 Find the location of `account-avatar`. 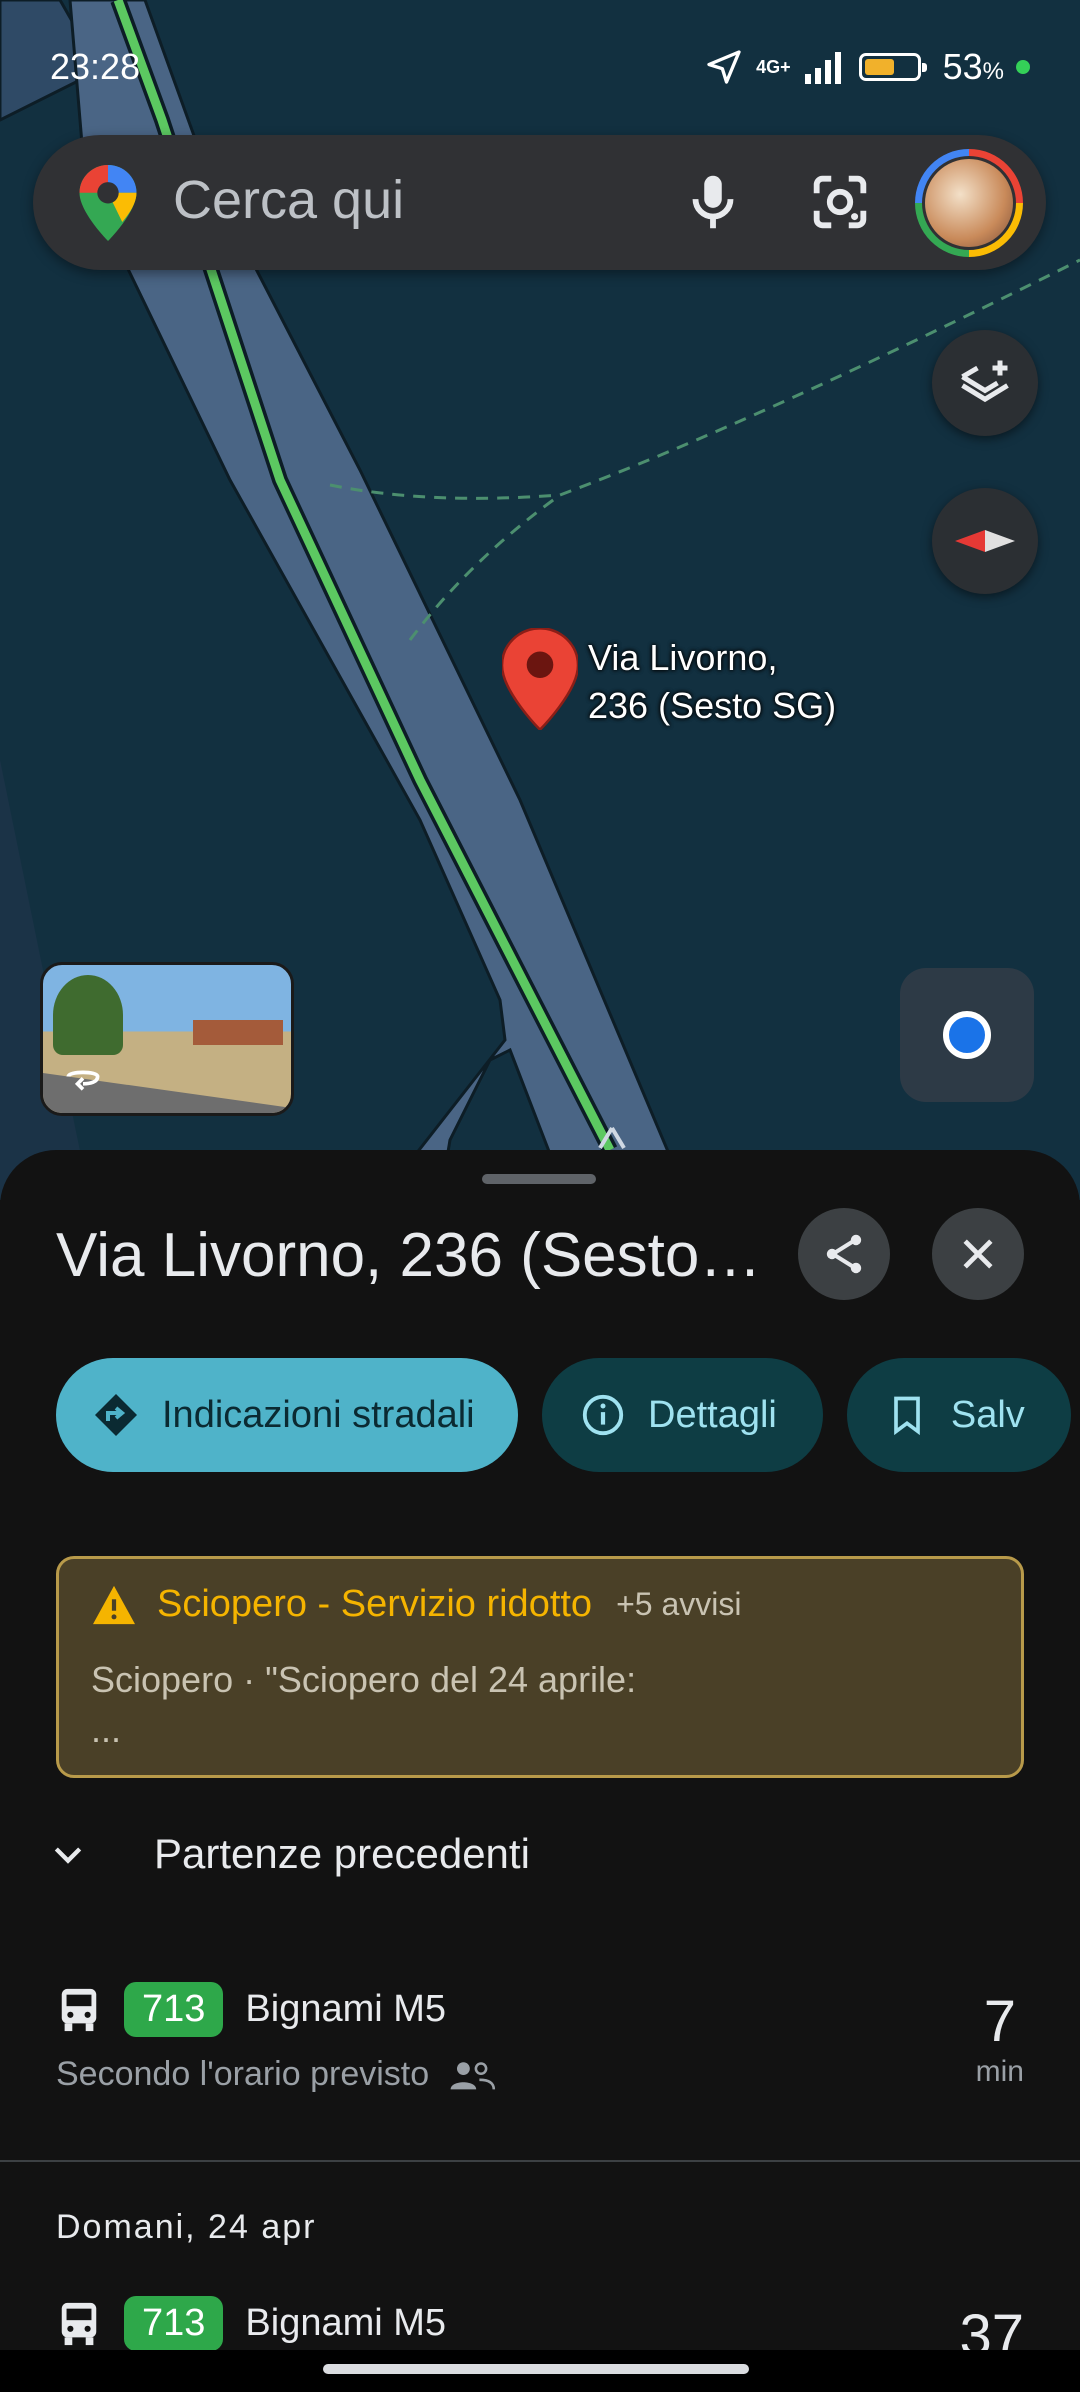

account-avatar is located at coordinates (969, 203).